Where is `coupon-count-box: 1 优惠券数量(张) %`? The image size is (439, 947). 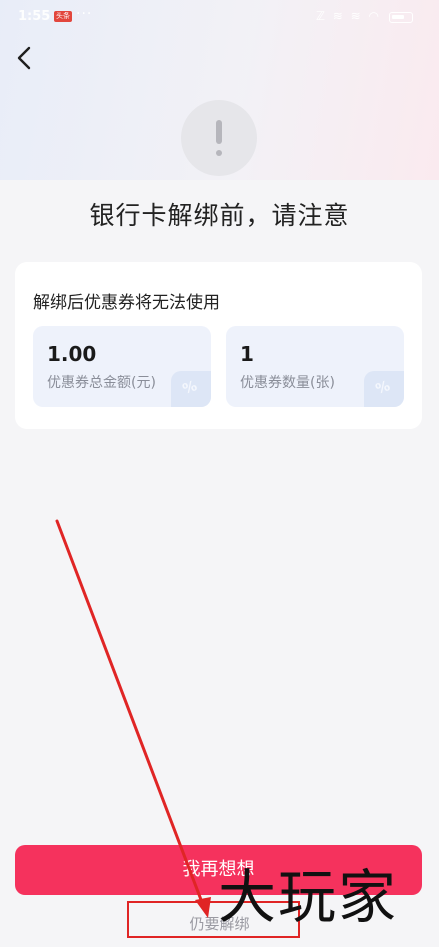 coupon-count-box: 1 优惠券数量(张) % is located at coordinates (315, 366).